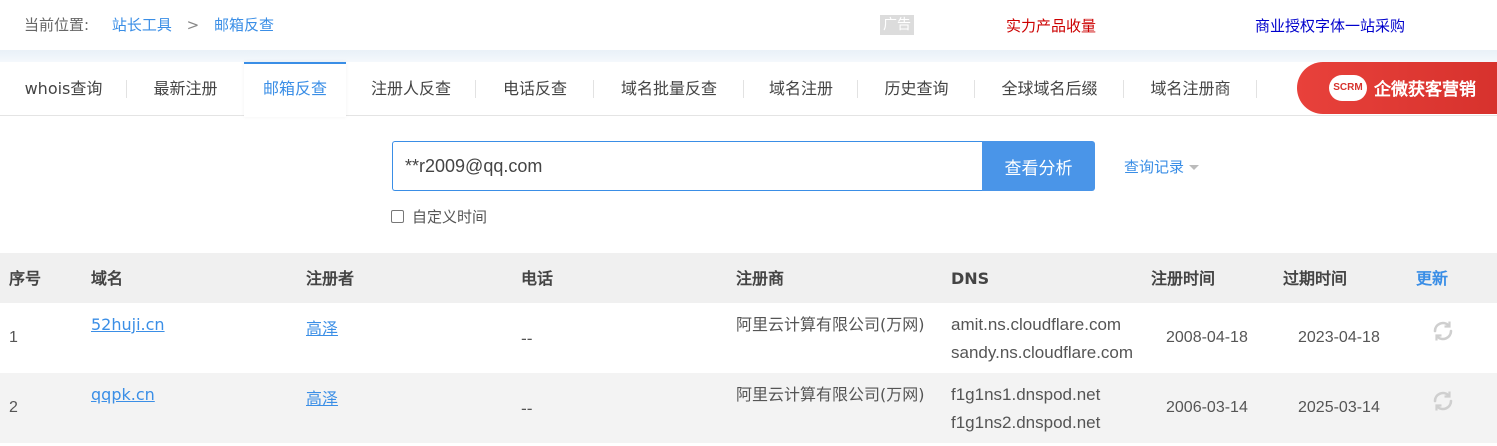 Image resolution: width=1497 pixels, height=446 pixels. I want to click on domain-link: qqpk.cn, so click(123, 394).